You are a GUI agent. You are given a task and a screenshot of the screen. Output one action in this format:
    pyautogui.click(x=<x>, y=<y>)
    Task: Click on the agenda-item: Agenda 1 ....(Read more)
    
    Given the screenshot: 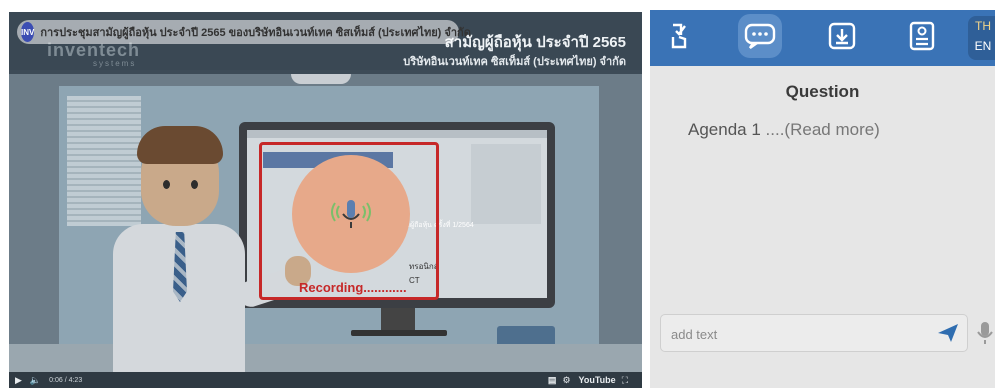 What is the action you would take?
    pyautogui.click(x=784, y=130)
    